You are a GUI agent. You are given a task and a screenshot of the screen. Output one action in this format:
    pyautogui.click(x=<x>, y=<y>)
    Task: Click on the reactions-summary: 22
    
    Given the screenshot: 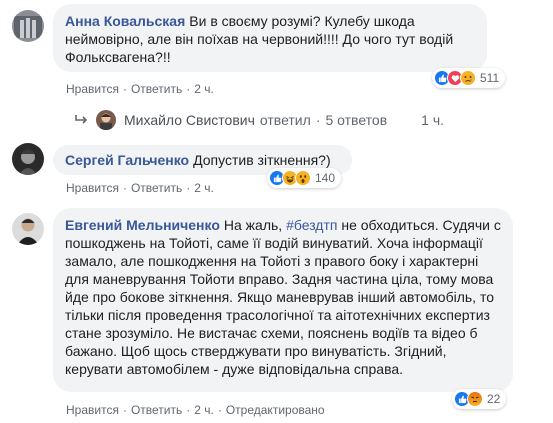 What is the action you would take?
    pyautogui.click(x=479, y=399)
    